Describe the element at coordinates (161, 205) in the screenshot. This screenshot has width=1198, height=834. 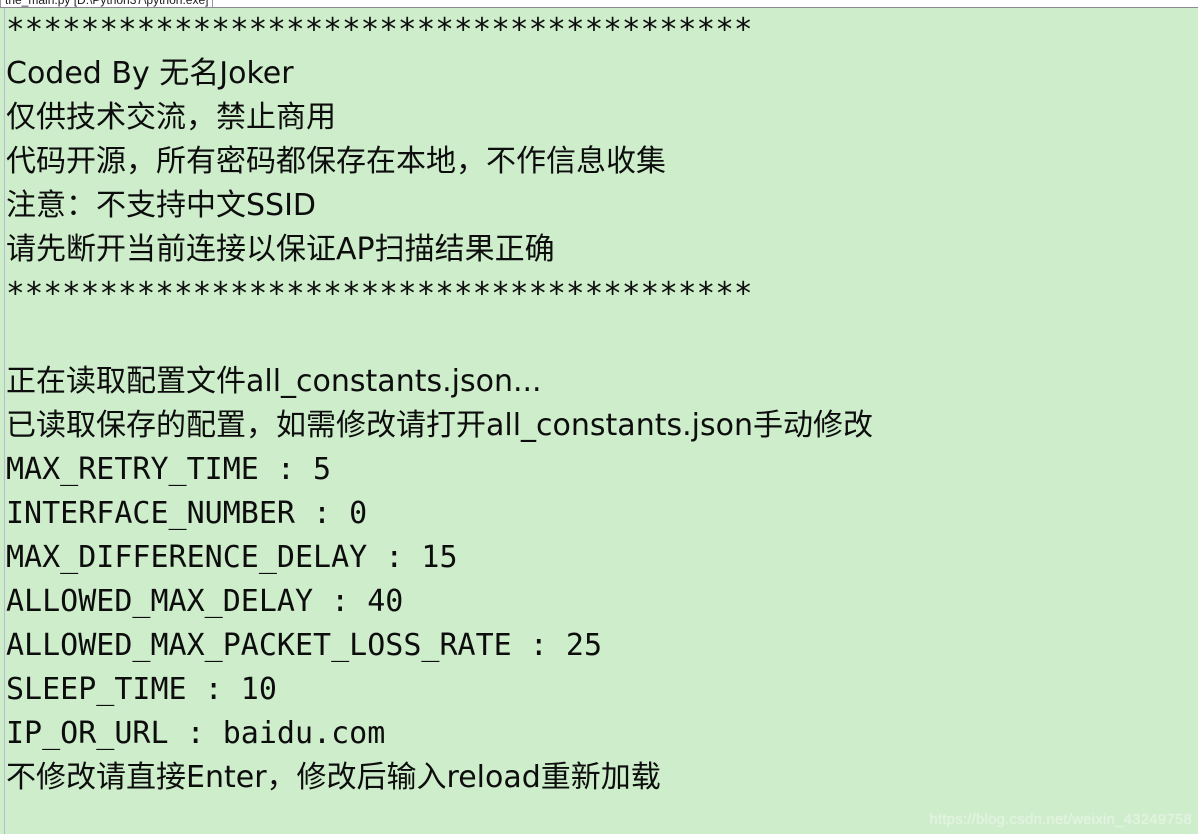
I see `console-line-banner-notice-3: 注意：不支持中文SSID` at that location.